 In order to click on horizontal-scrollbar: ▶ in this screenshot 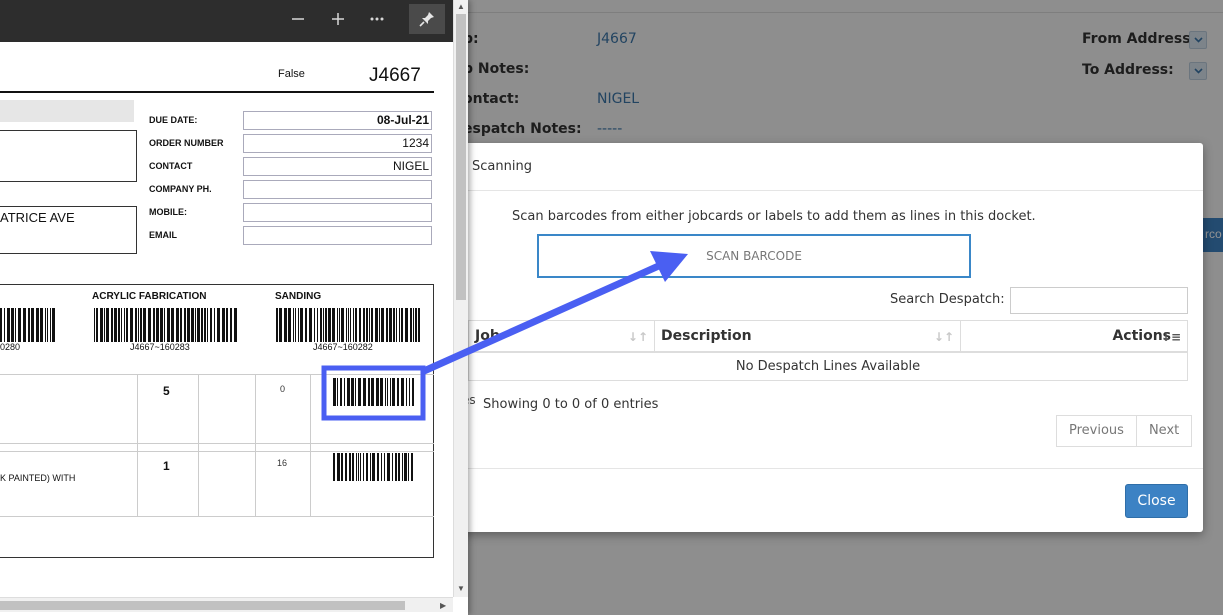, I will do `click(226, 604)`.